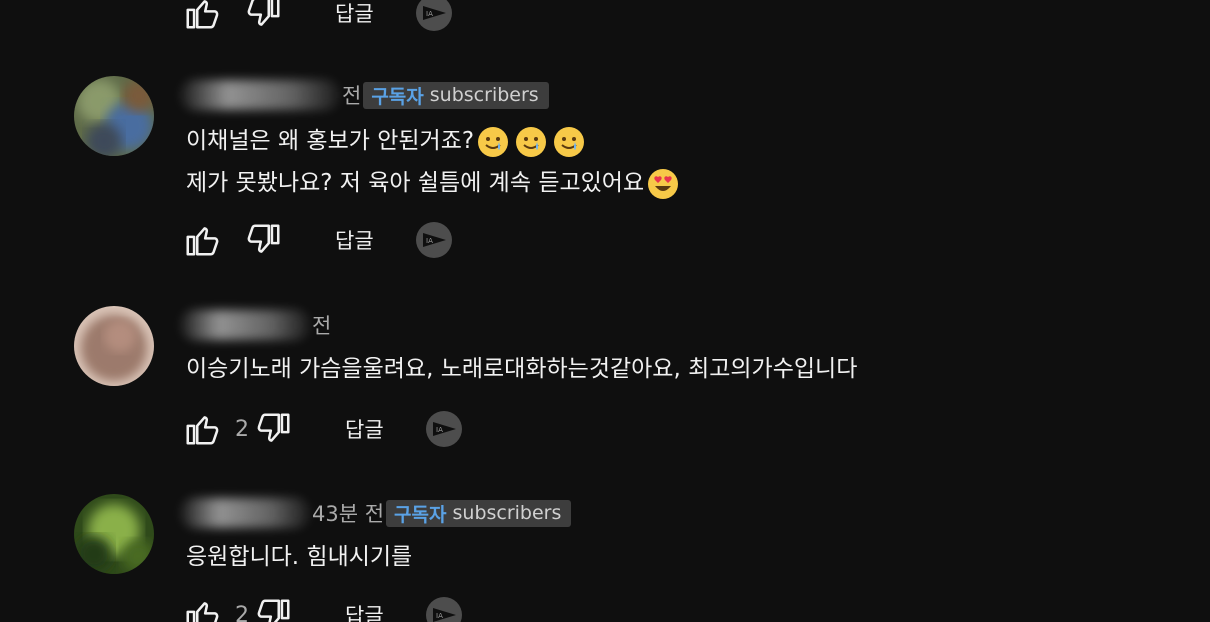 The height and width of the screenshot is (622, 1210). I want to click on comment-header: 43분 전 구독자 subscribers, so click(376, 513).